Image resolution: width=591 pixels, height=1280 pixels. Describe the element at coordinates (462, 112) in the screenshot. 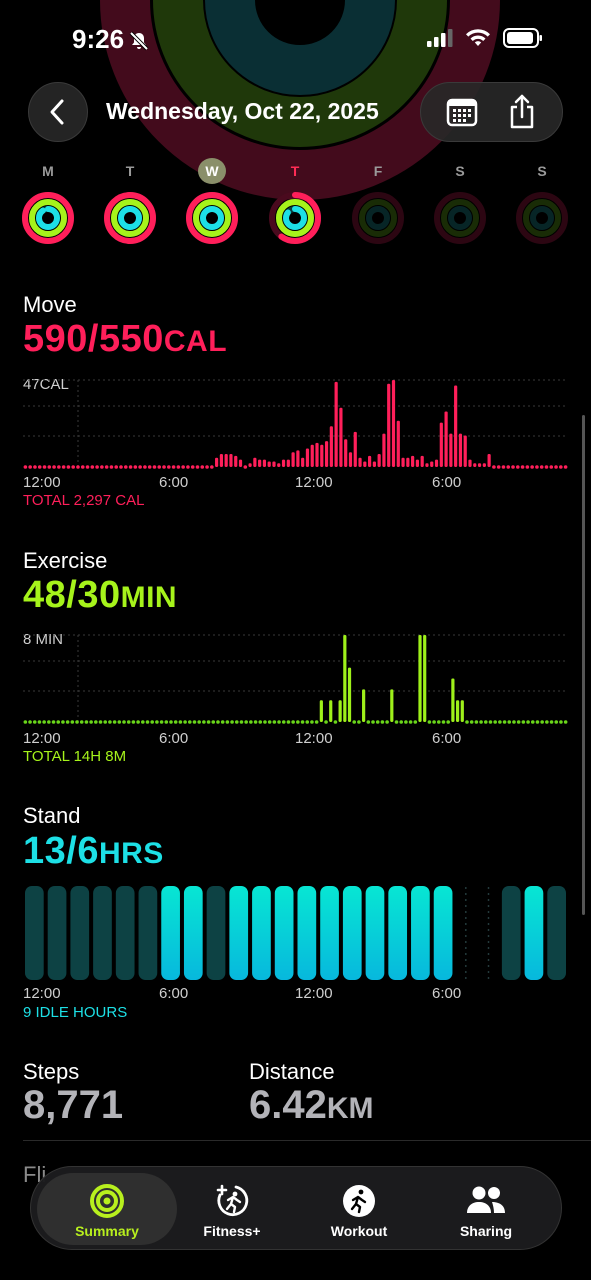

I see `calendar-icon` at that location.